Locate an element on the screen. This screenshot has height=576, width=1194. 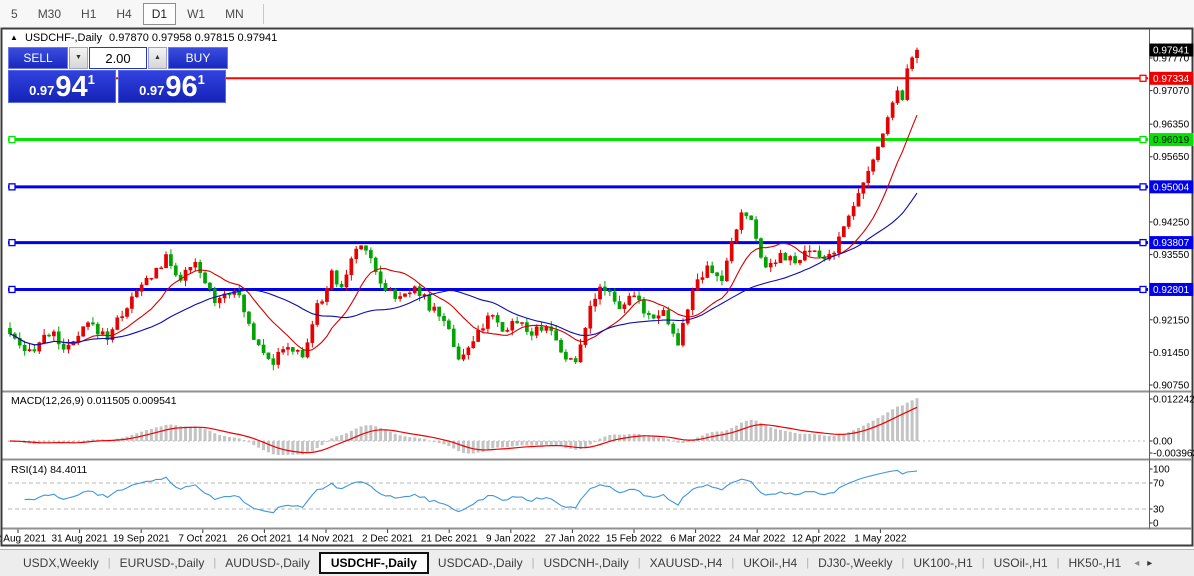
volume-decrease-button: ▼ is located at coordinates (78, 58).